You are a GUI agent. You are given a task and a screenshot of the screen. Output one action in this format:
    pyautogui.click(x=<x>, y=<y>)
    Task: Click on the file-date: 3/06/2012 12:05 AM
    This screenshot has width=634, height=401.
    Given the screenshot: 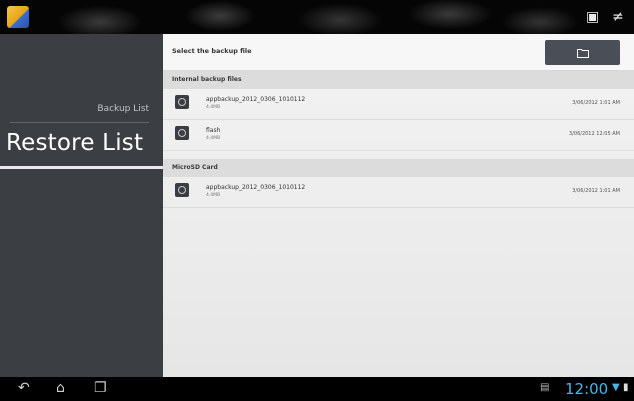 What is the action you would take?
    pyautogui.click(x=594, y=134)
    